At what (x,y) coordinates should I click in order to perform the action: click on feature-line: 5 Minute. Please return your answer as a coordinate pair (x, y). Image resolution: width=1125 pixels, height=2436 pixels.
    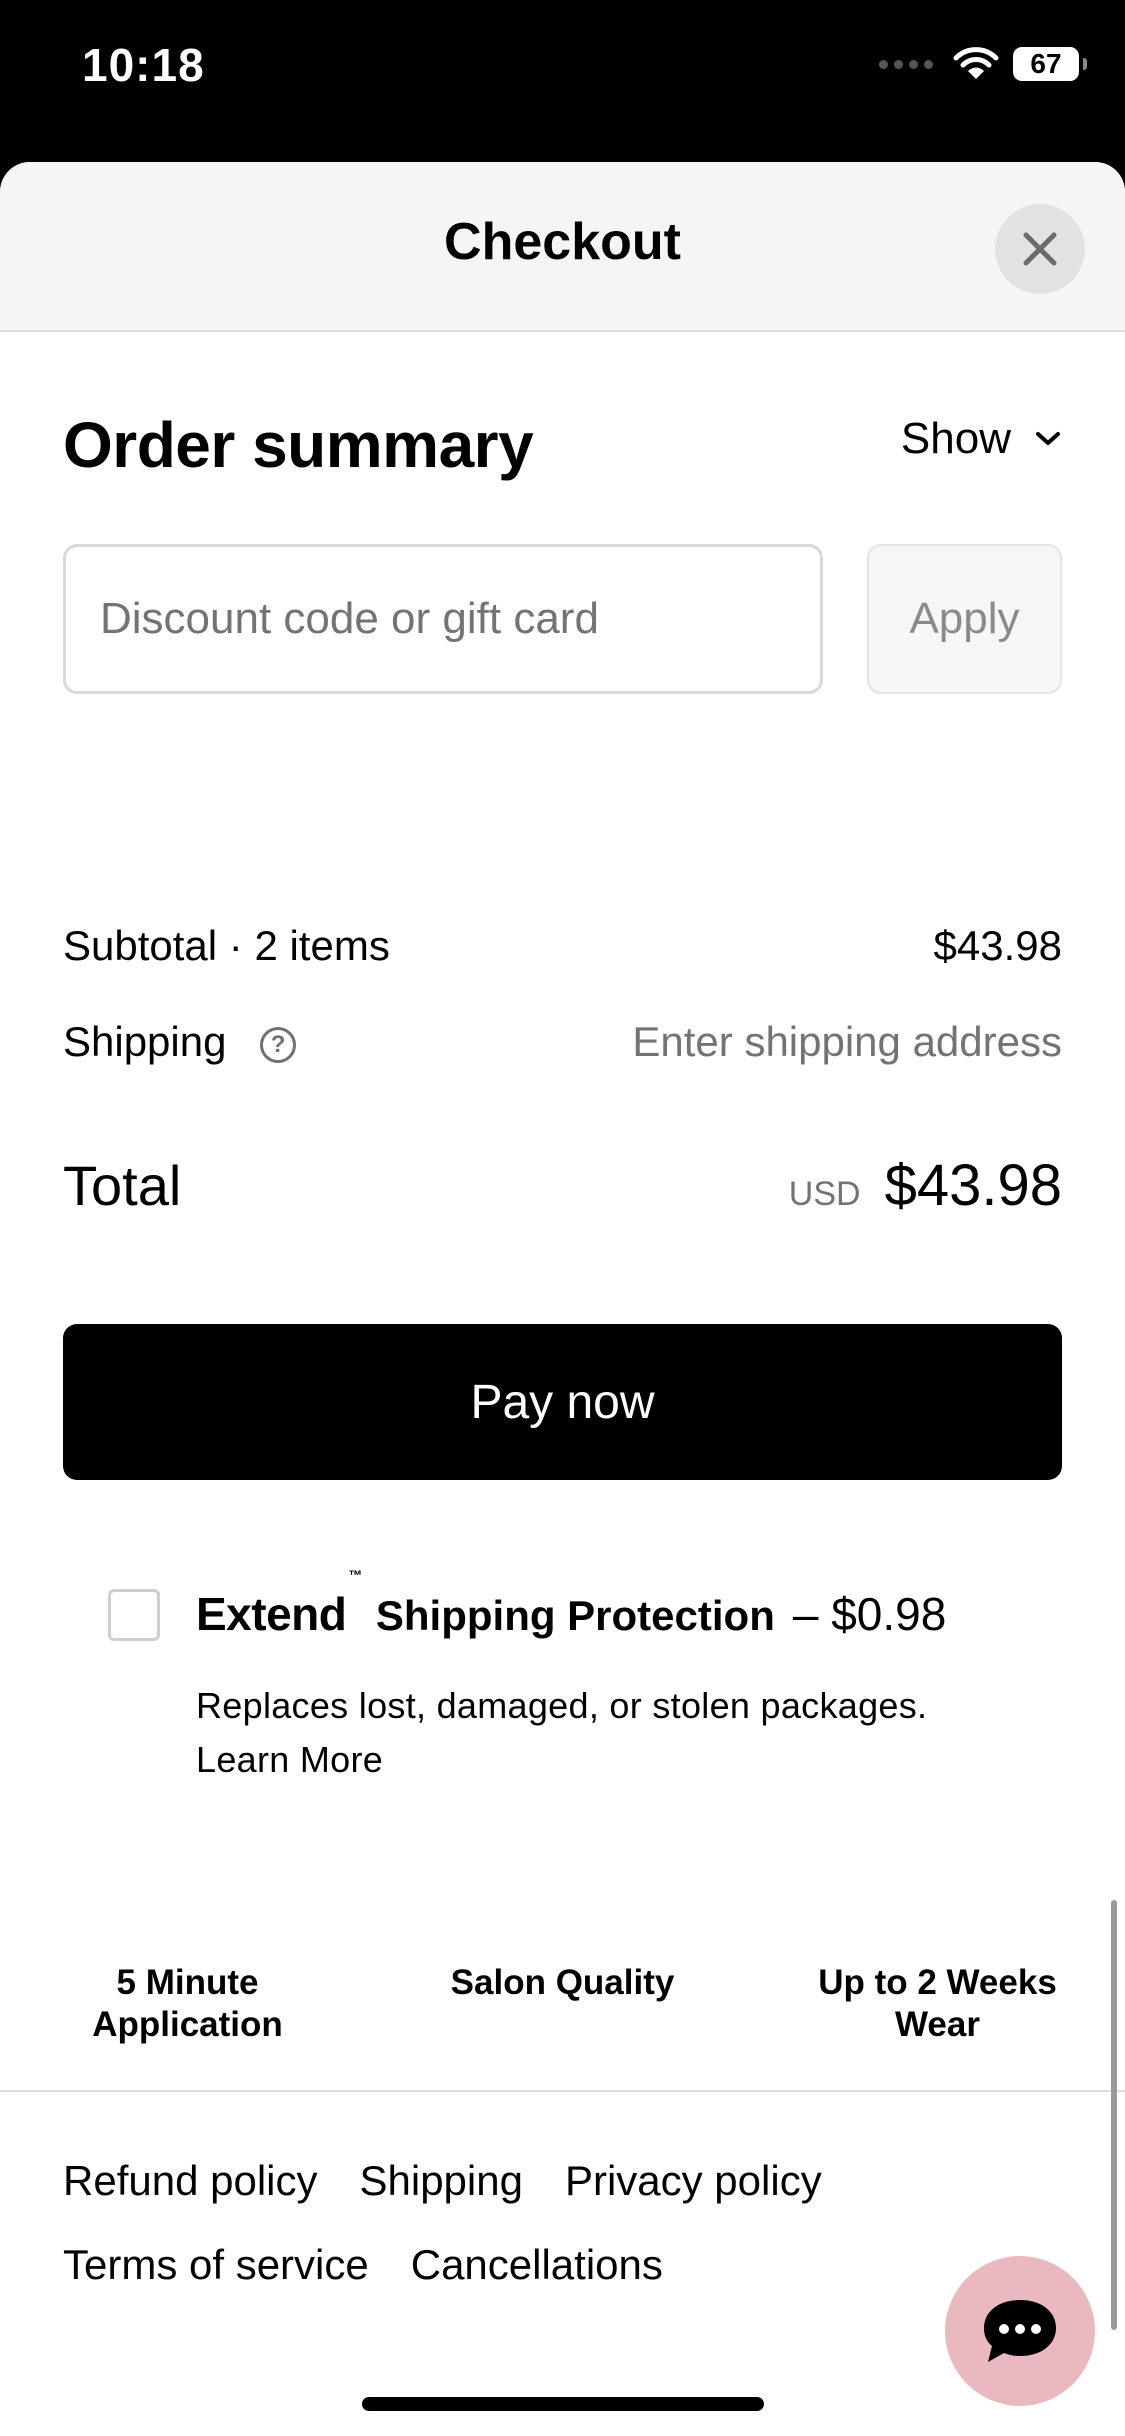
    Looking at the image, I should click on (187, 1982).